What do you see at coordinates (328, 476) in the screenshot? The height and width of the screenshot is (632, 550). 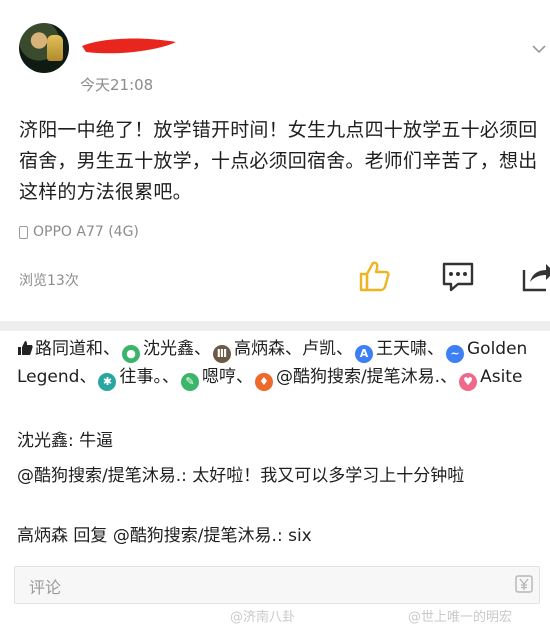 I see `comment-text: 太好啦！我又可以多学习上十分钟啦` at bounding box center [328, 476].